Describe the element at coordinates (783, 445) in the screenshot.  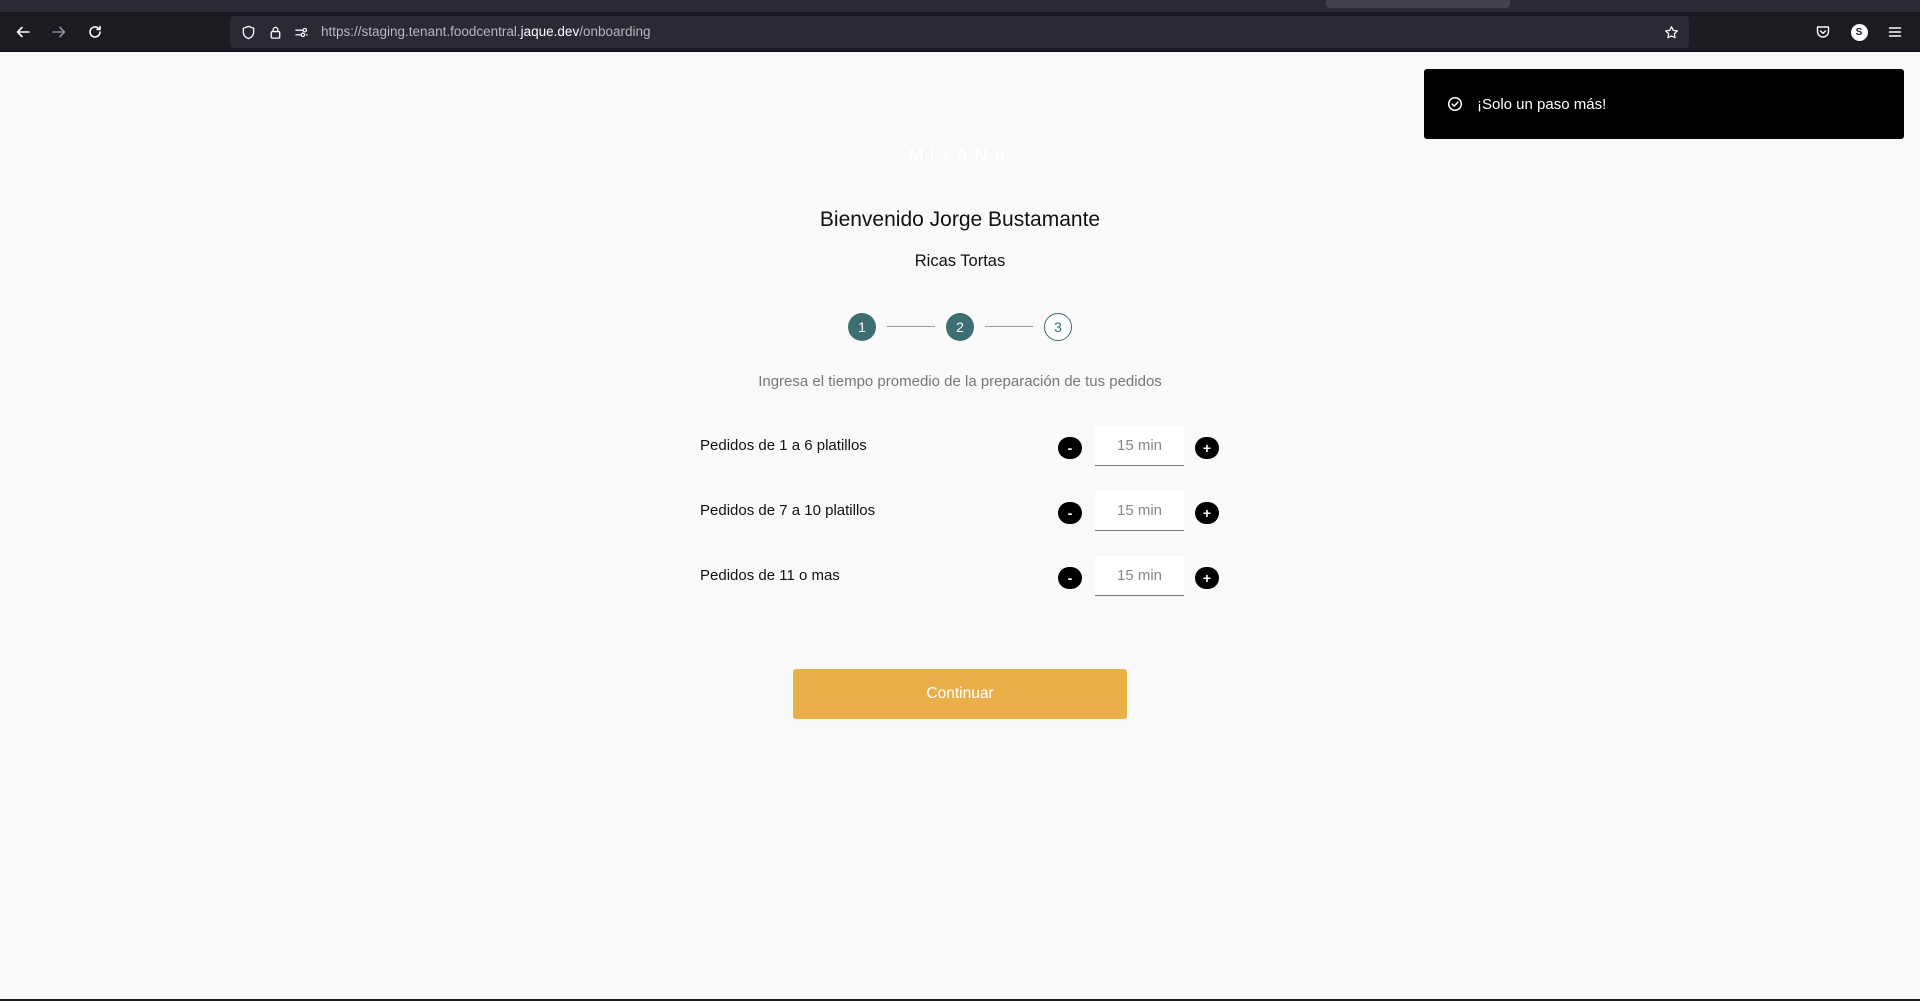
I see `row-label: Pedidos de 1 a 6 platillos` at that location.